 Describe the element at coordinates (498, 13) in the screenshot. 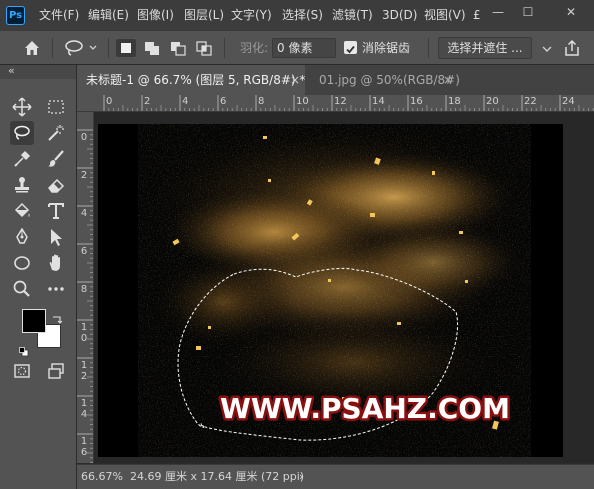

I see `minimize-button: —` at that location.